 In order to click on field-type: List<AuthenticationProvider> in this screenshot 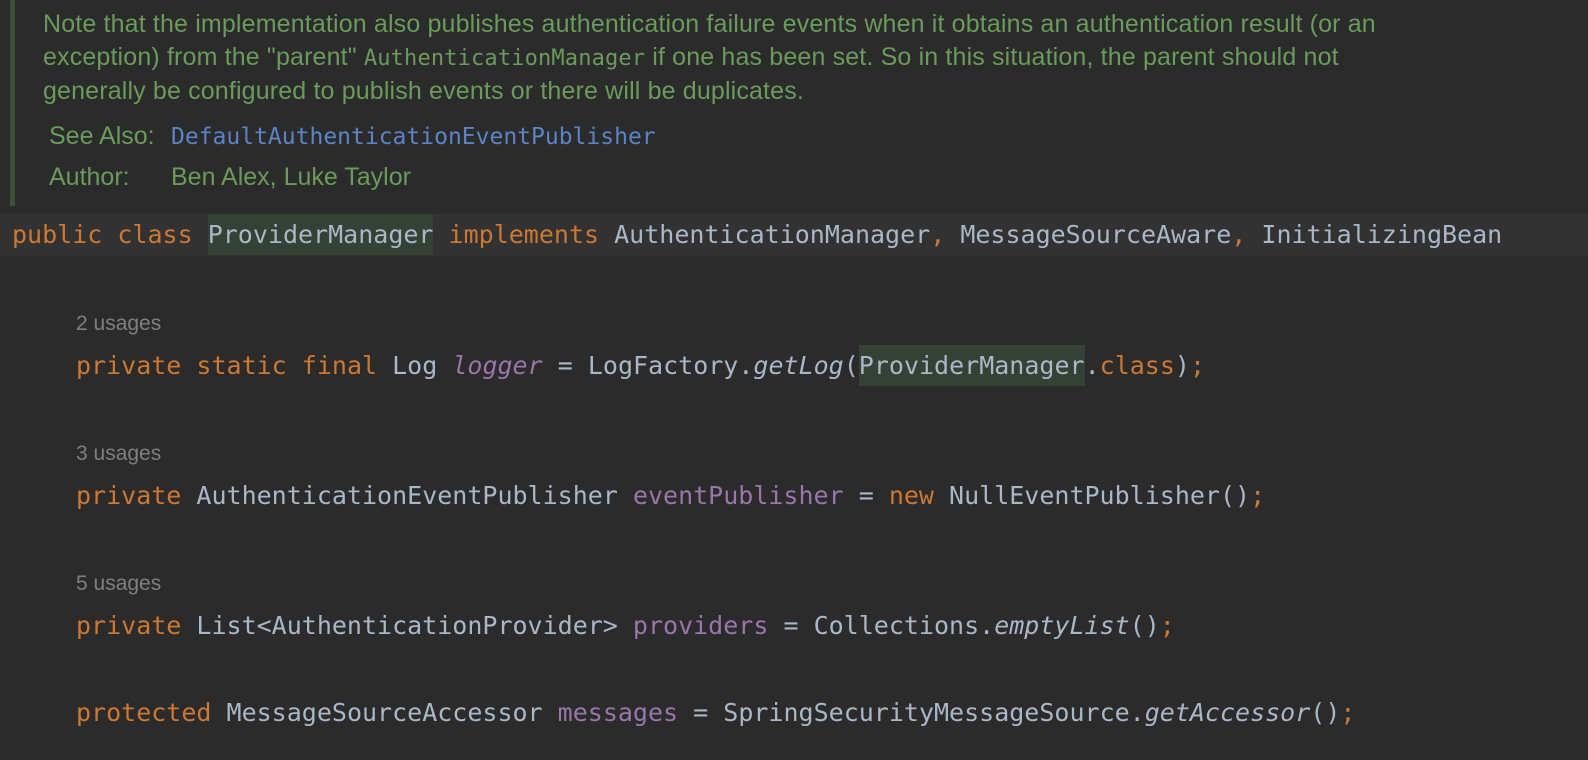, I will do `click(406, 625)`.